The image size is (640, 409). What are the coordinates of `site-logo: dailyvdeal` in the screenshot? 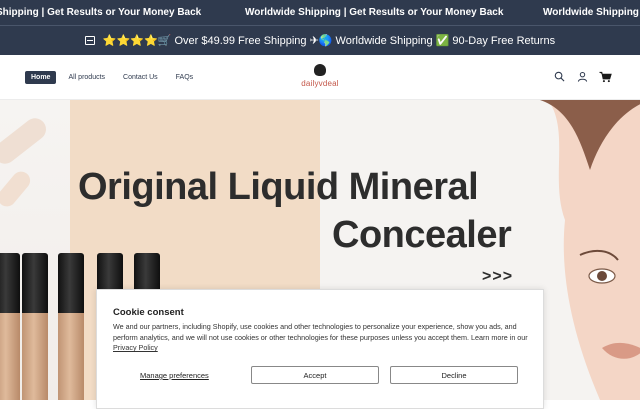 It's located at (320, 78).